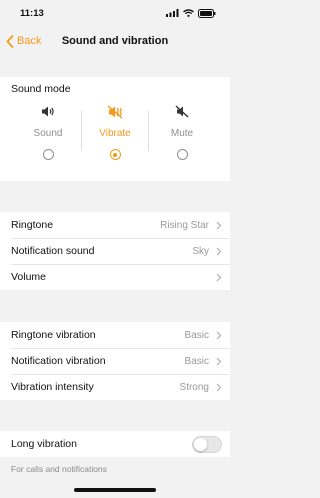  Describe the element at coordinates (115, 490) in the screenshot. I see `home-indicator` at that location.